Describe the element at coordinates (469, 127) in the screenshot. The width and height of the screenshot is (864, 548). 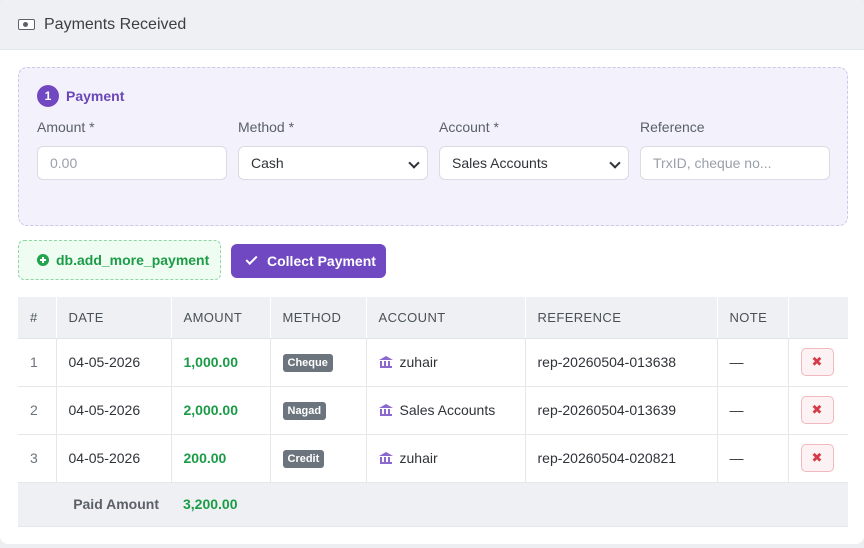
I see `account-label: Account *` at that location.